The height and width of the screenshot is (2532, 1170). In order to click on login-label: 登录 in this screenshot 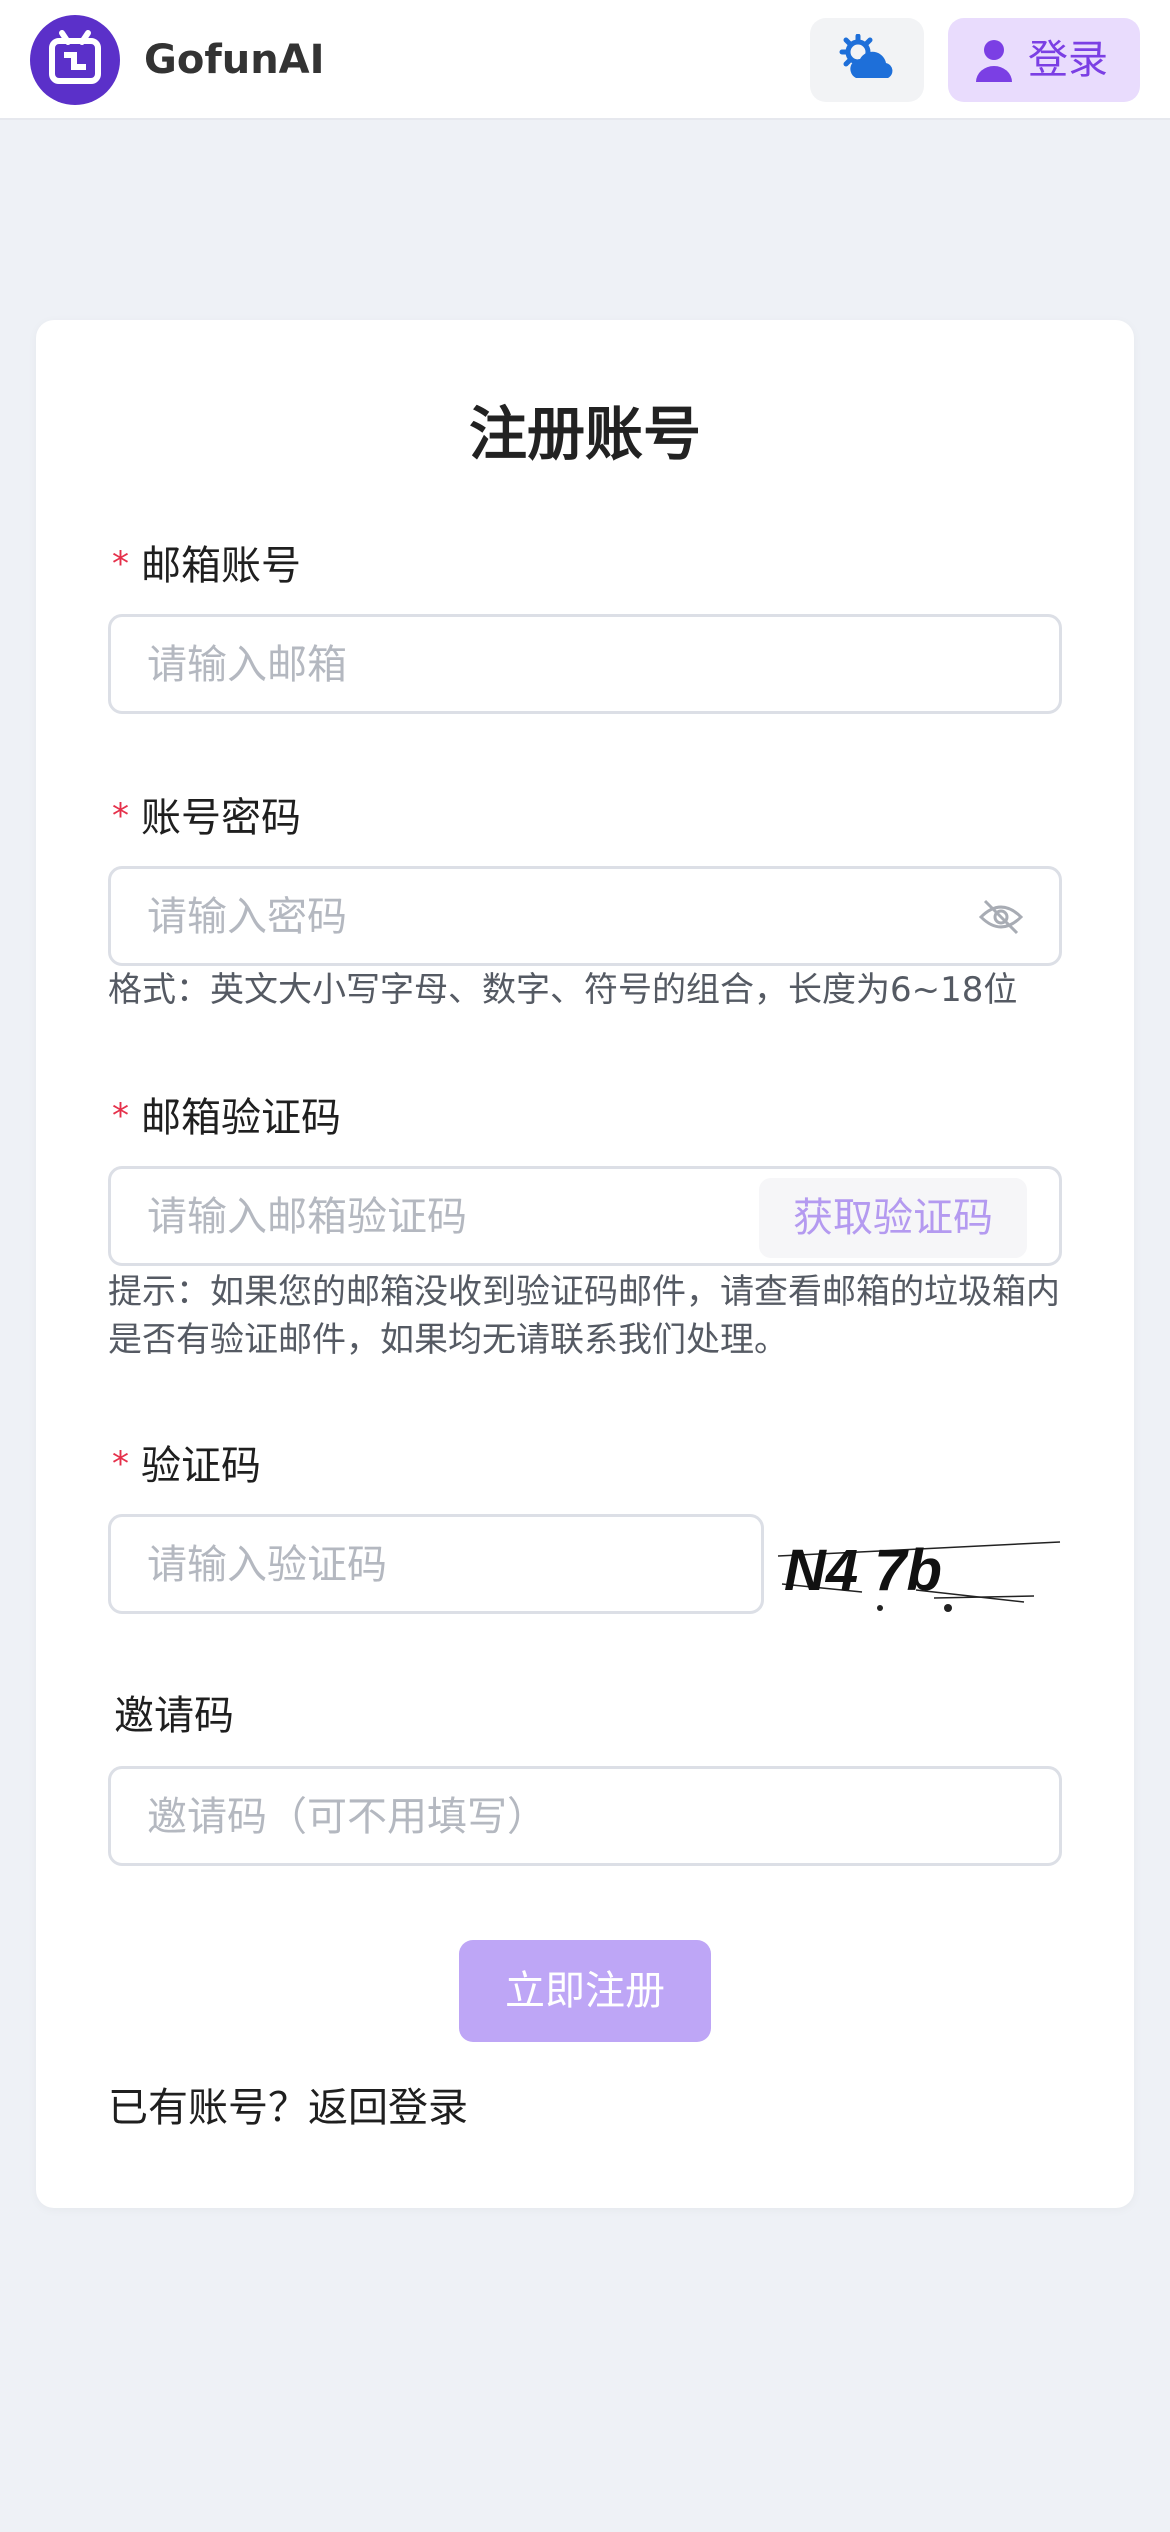, I will do `click(1068, 60)`.